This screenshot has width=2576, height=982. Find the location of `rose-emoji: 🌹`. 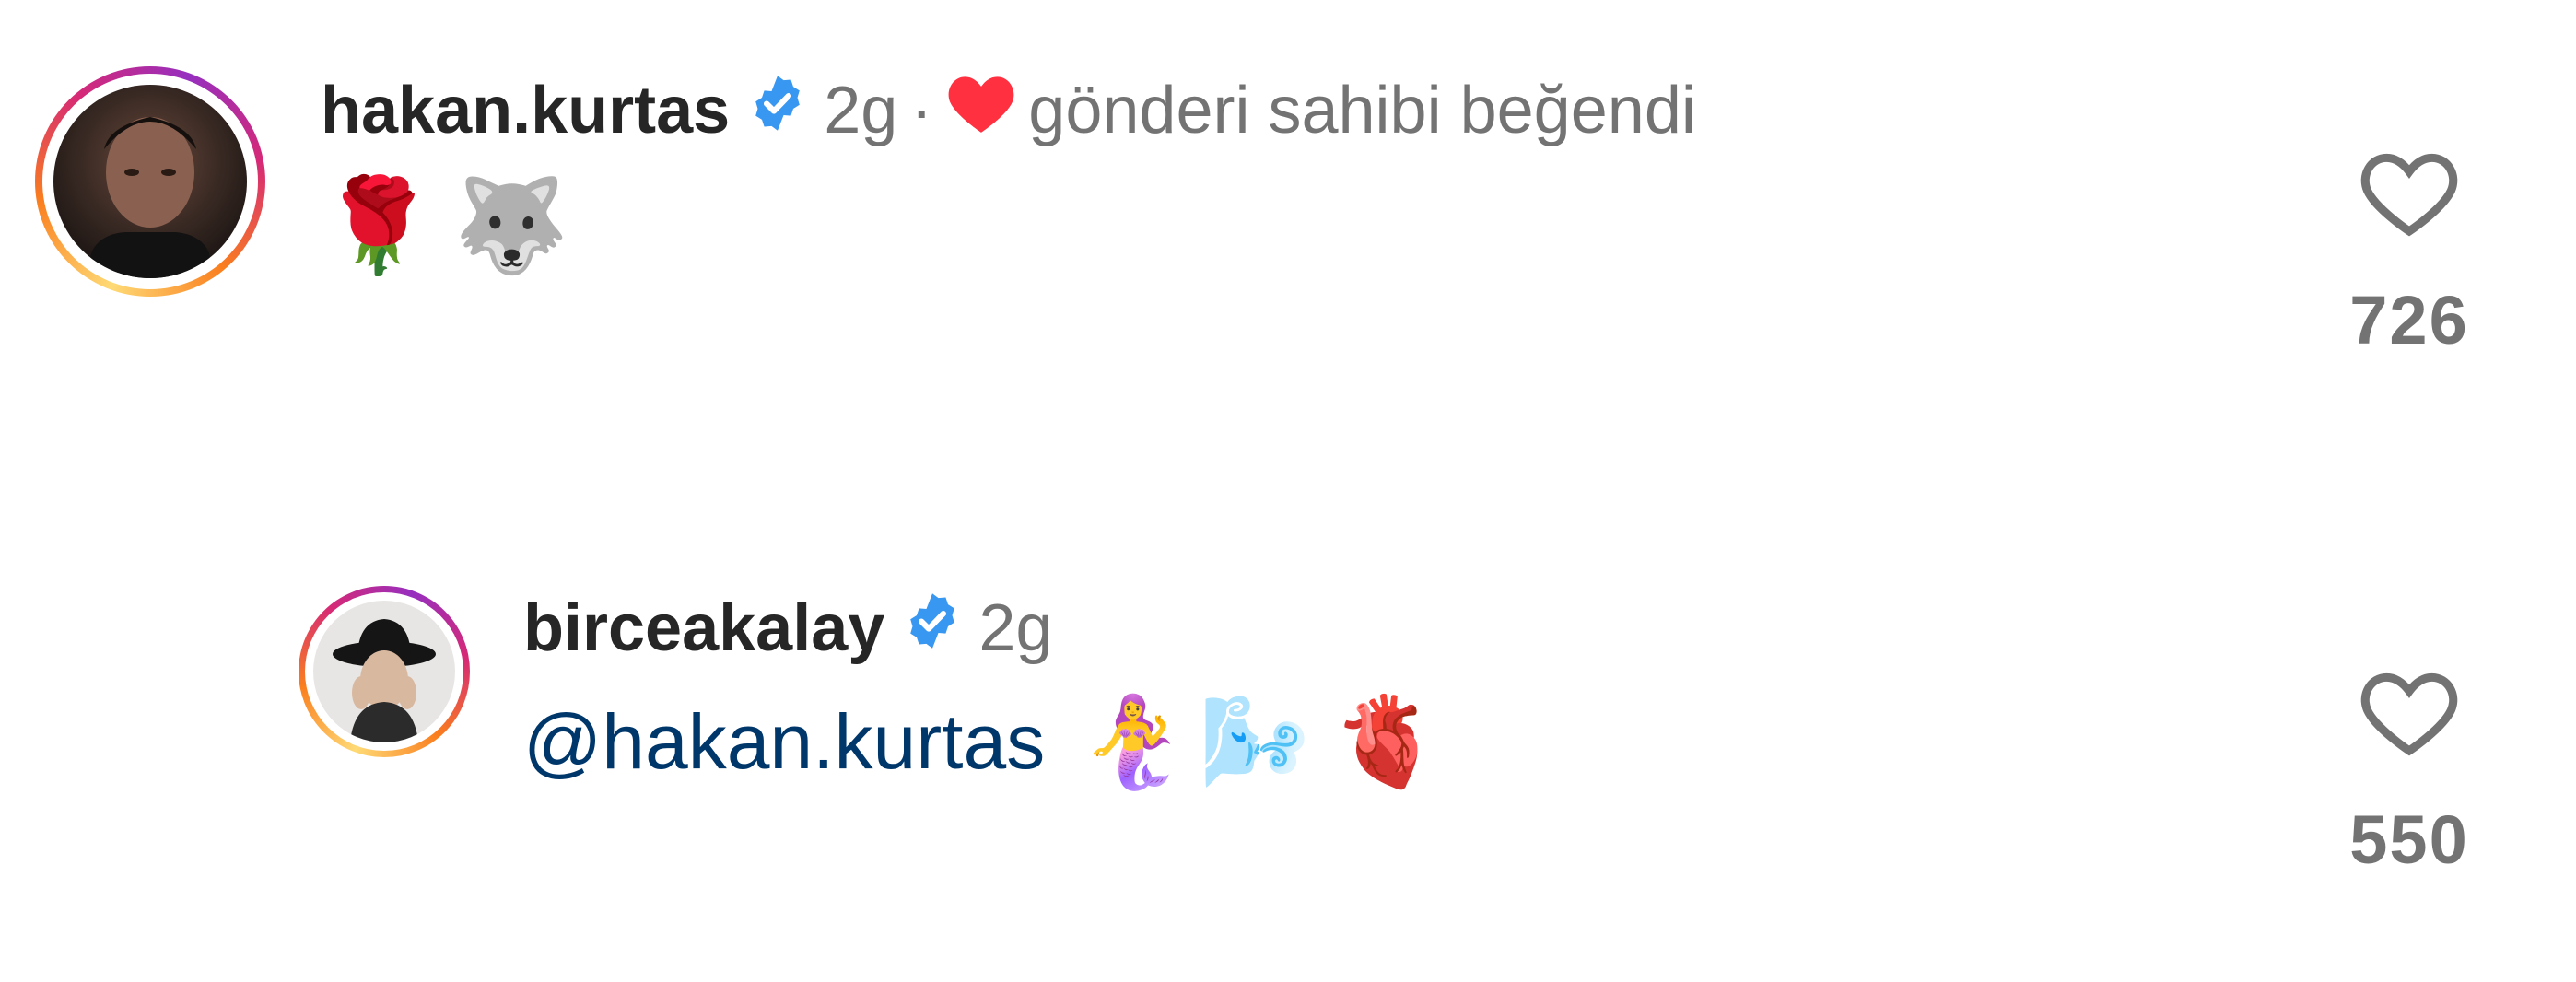

rose-emoji: 🌹 is located at coordinates (378, 225).